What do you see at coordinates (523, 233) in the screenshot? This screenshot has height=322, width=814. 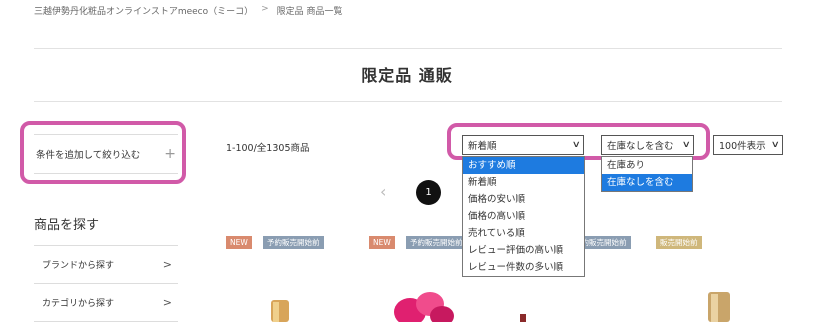 I see `sort-option: 売れている順` at bounding box center [523, 233].